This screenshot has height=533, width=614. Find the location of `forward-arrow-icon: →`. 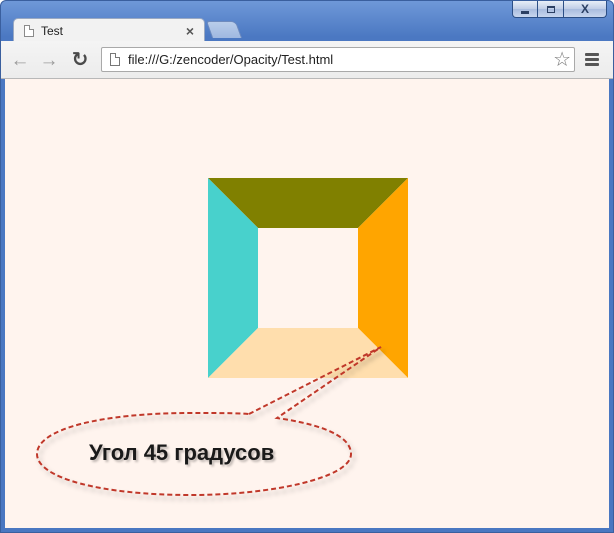

forward-arrow-icon: → is located at coordinates (49, 60).